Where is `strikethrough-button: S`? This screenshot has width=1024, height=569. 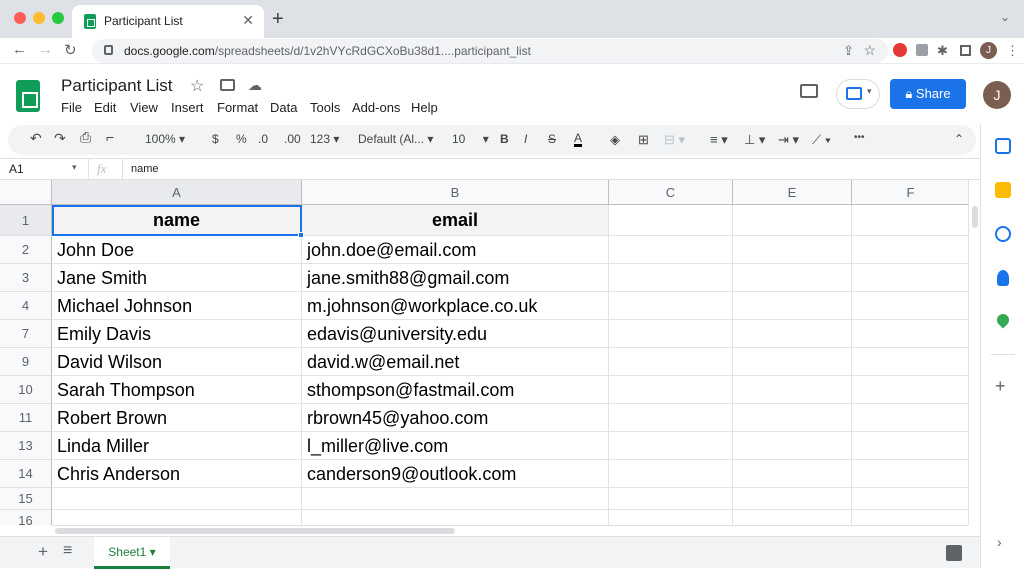
strikethrough-button: S is located at coordinates (552, 139).